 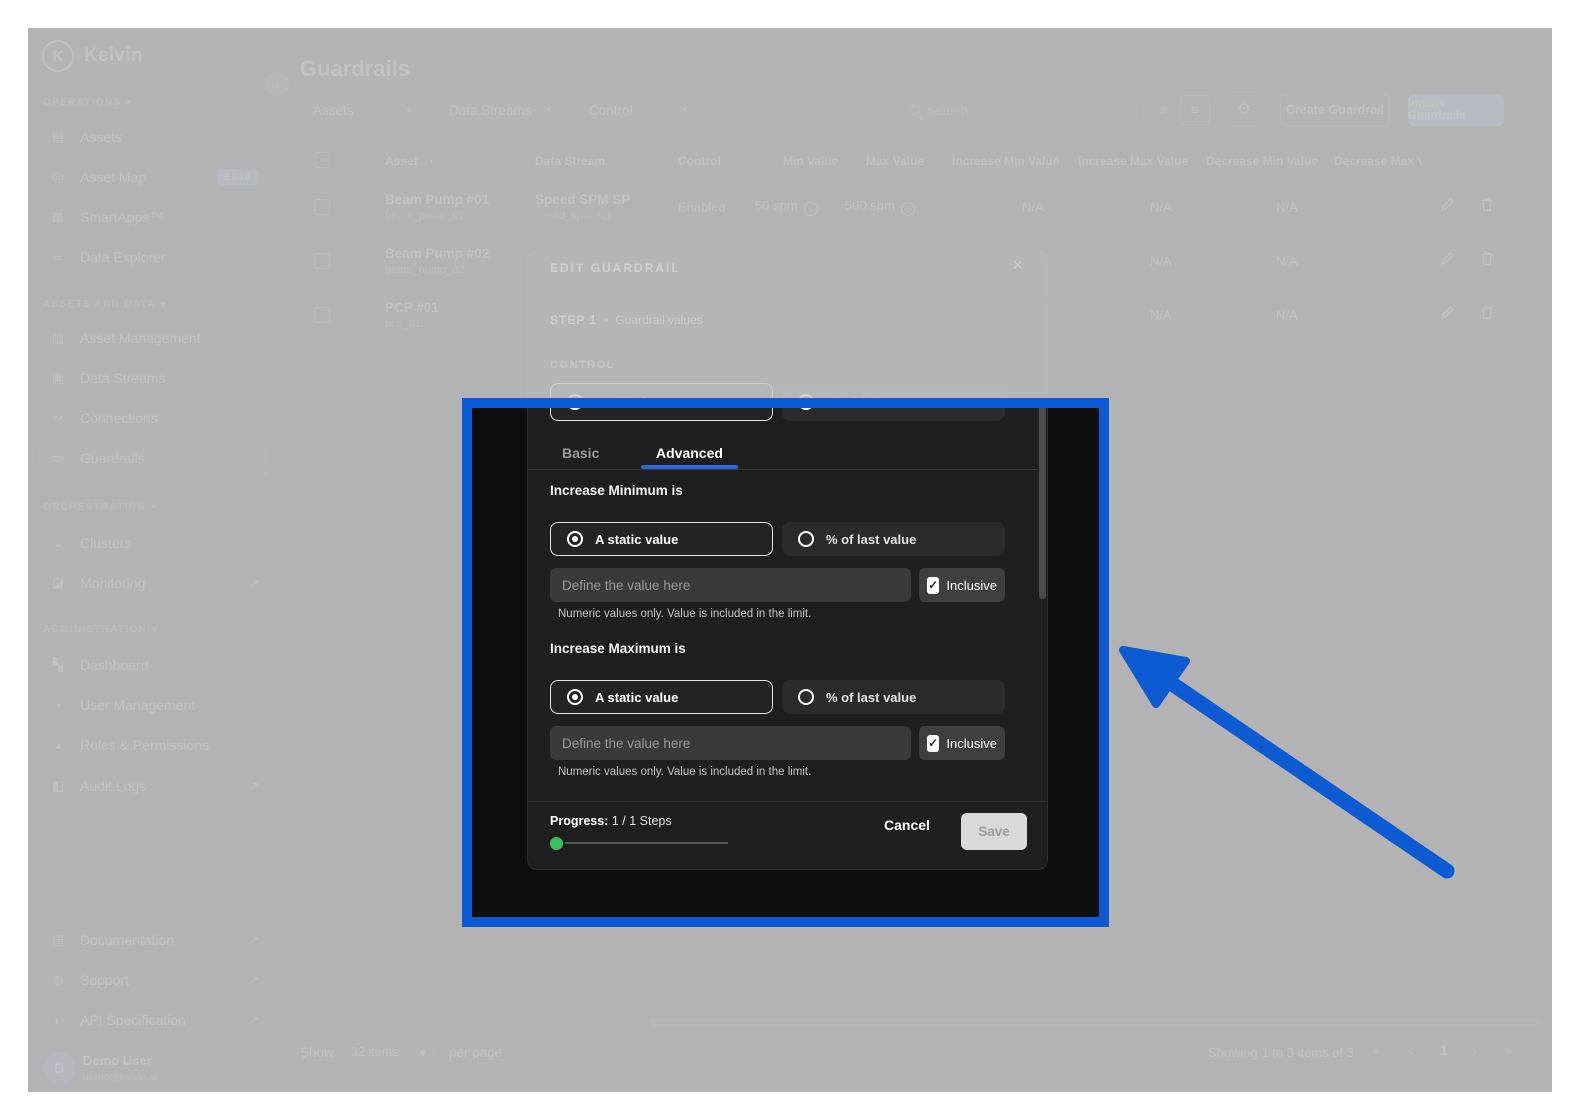 What do you see at coordinates (615, 268) in the screenshot?
I see `modal-title: EDIT GUARDRAIL` at bounding box center [615, 268].